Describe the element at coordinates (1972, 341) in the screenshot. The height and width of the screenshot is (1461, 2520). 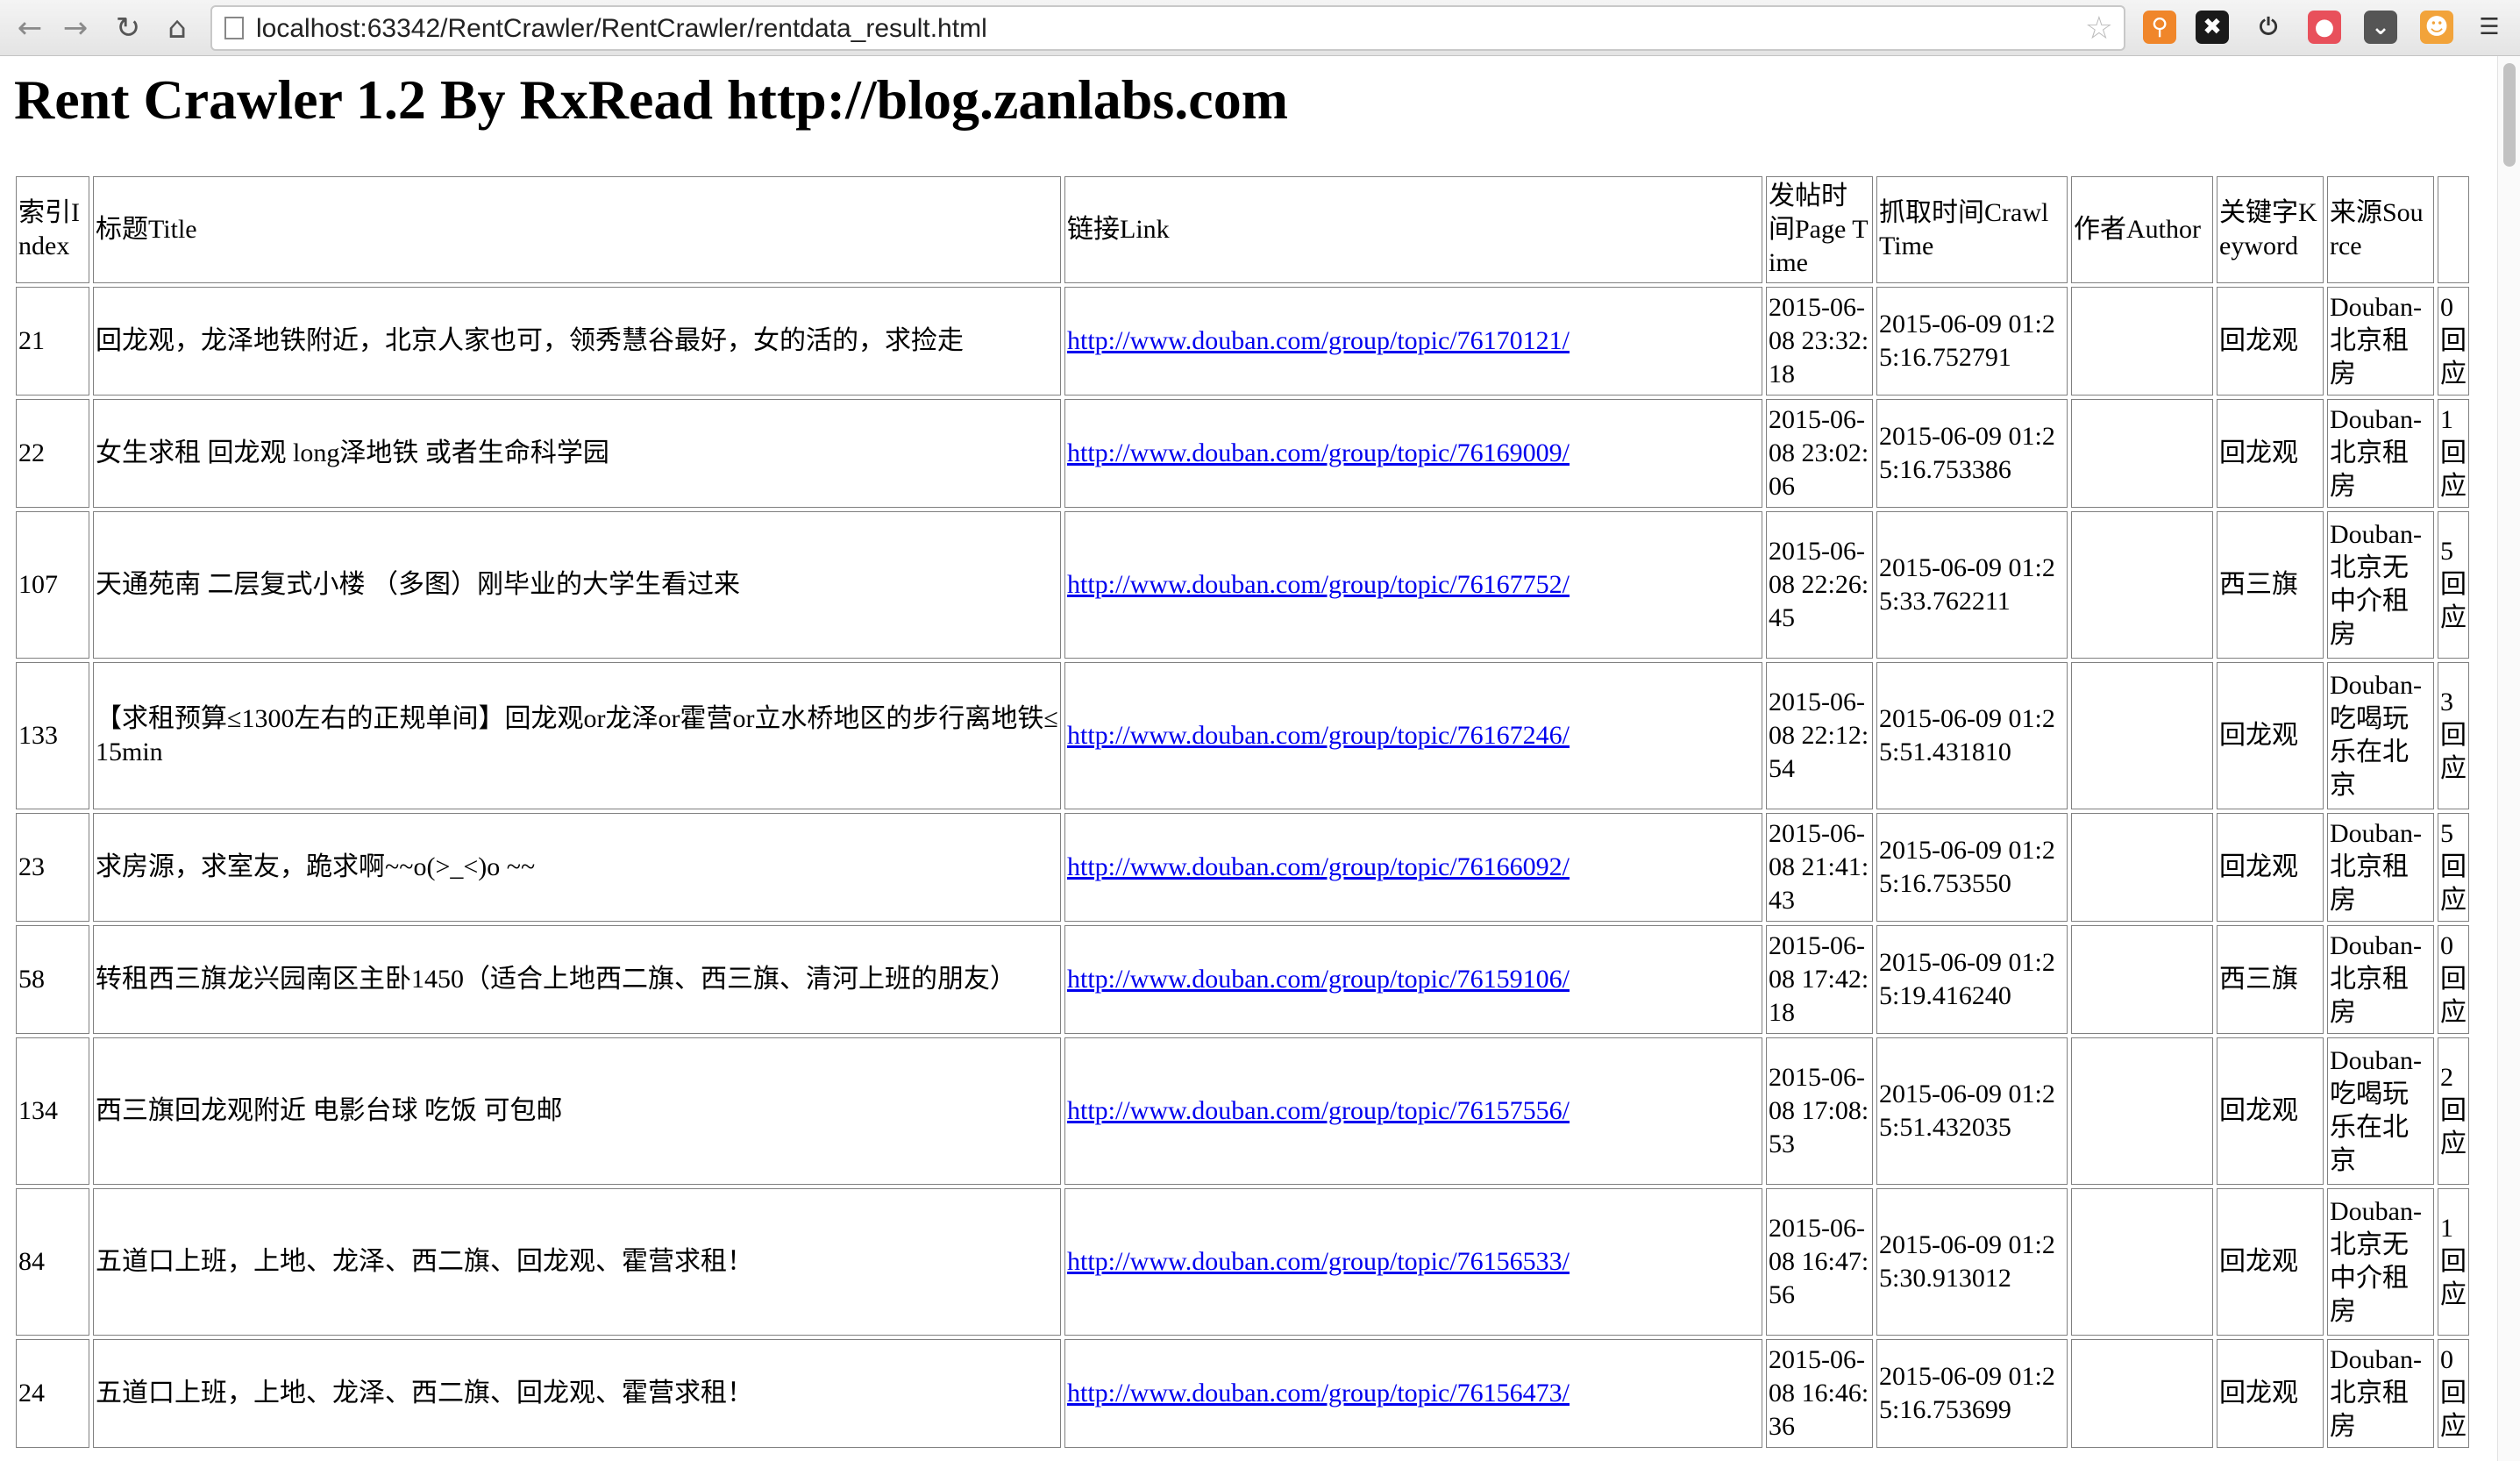
I see `cell-crawl-time: 2015-06-09 01:25:16.752791` at that location.